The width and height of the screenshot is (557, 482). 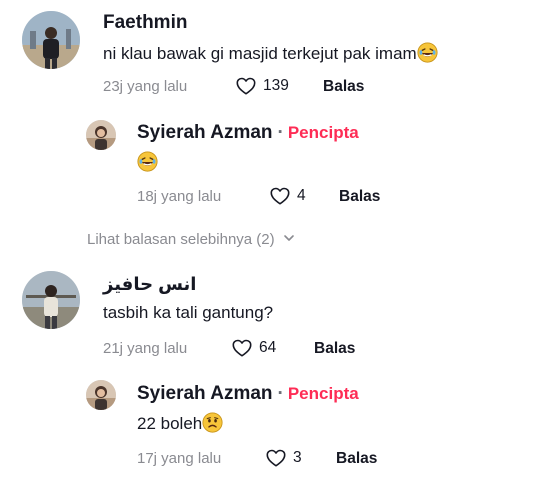 What do you see at coordinates (253, 348) in the screenshot?
I see `like-button: 64` at bounding box center [253, 348].